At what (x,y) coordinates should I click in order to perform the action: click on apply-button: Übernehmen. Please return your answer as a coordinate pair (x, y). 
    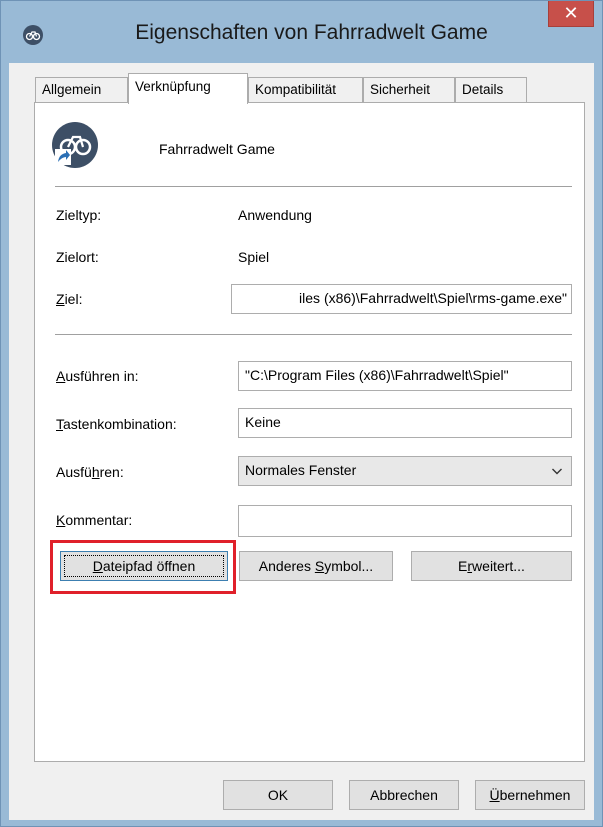
    Looking at the image, I should click on (530, 795).